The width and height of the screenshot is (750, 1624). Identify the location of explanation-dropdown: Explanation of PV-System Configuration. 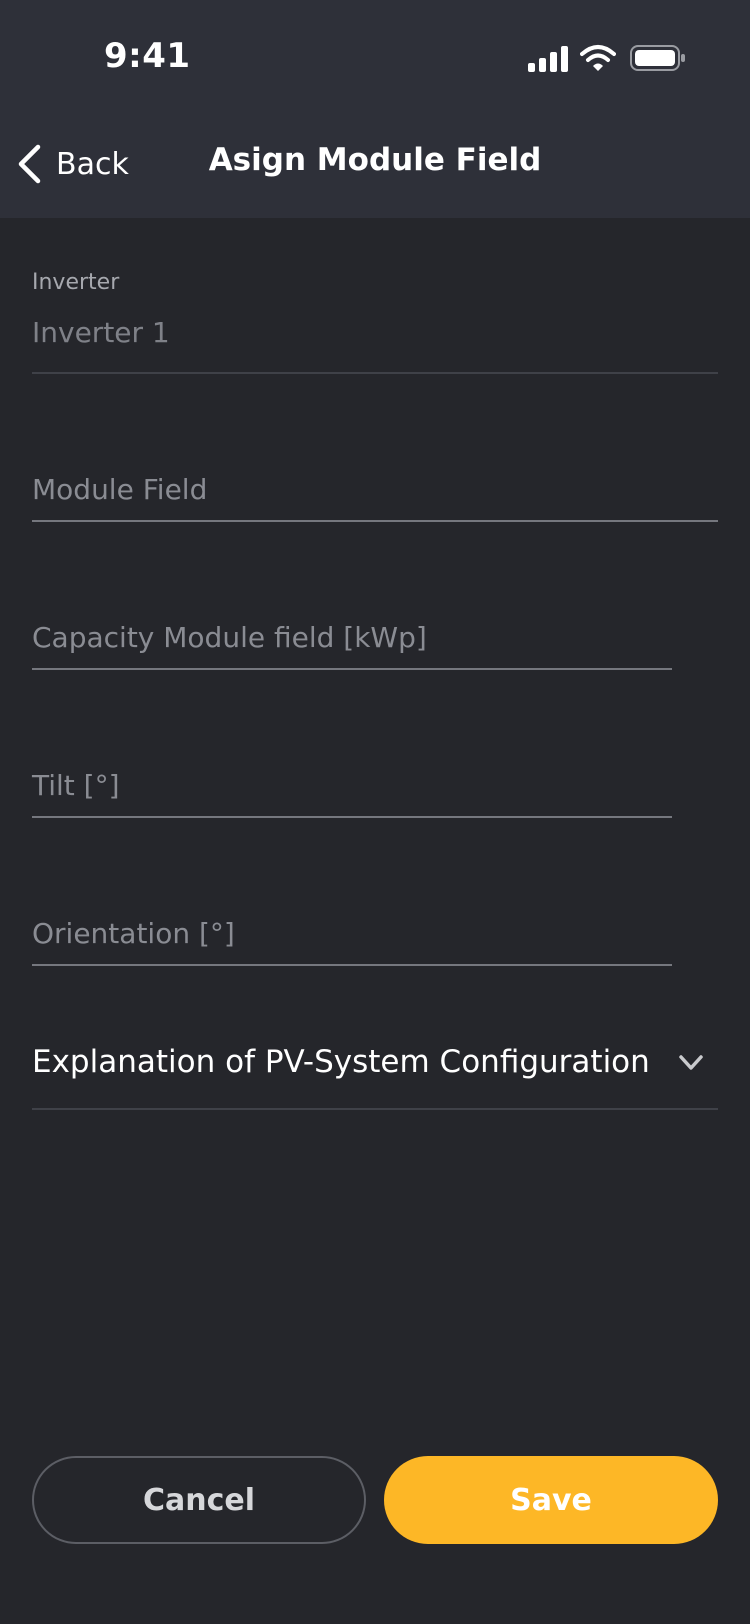
(375, 1070).